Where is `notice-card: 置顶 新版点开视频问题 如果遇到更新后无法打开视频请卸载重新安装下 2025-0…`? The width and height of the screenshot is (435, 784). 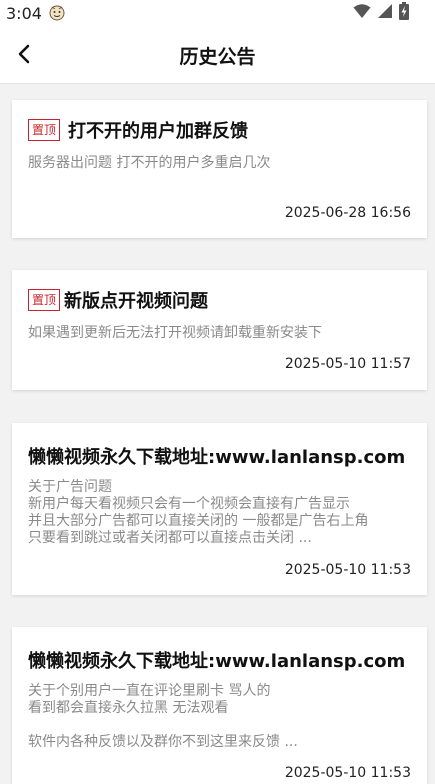
notice-card: 置顶 新版点开视频问题 如果遇到更新后无法打开视频请卸载重新安装下 2025-0… is located at coordinates (219, 330).